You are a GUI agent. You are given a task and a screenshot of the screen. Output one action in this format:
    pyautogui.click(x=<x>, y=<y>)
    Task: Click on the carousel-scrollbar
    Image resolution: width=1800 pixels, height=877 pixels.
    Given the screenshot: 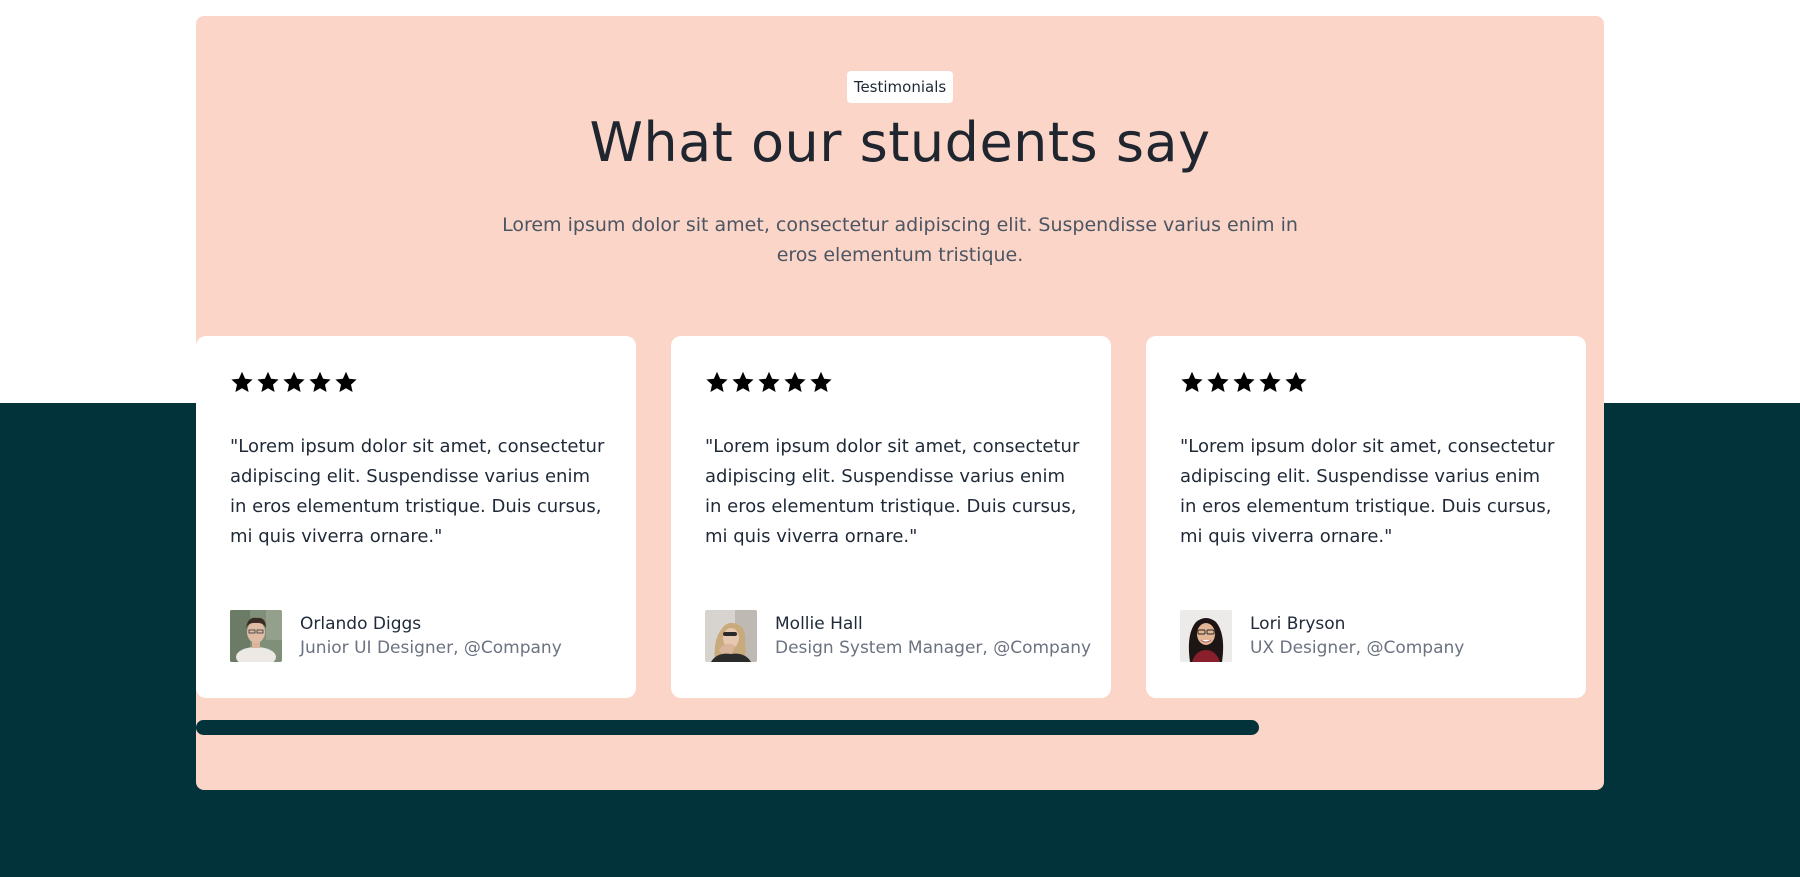 What is the action you would take?
    pyautogui.click(x=727, y=727)
    